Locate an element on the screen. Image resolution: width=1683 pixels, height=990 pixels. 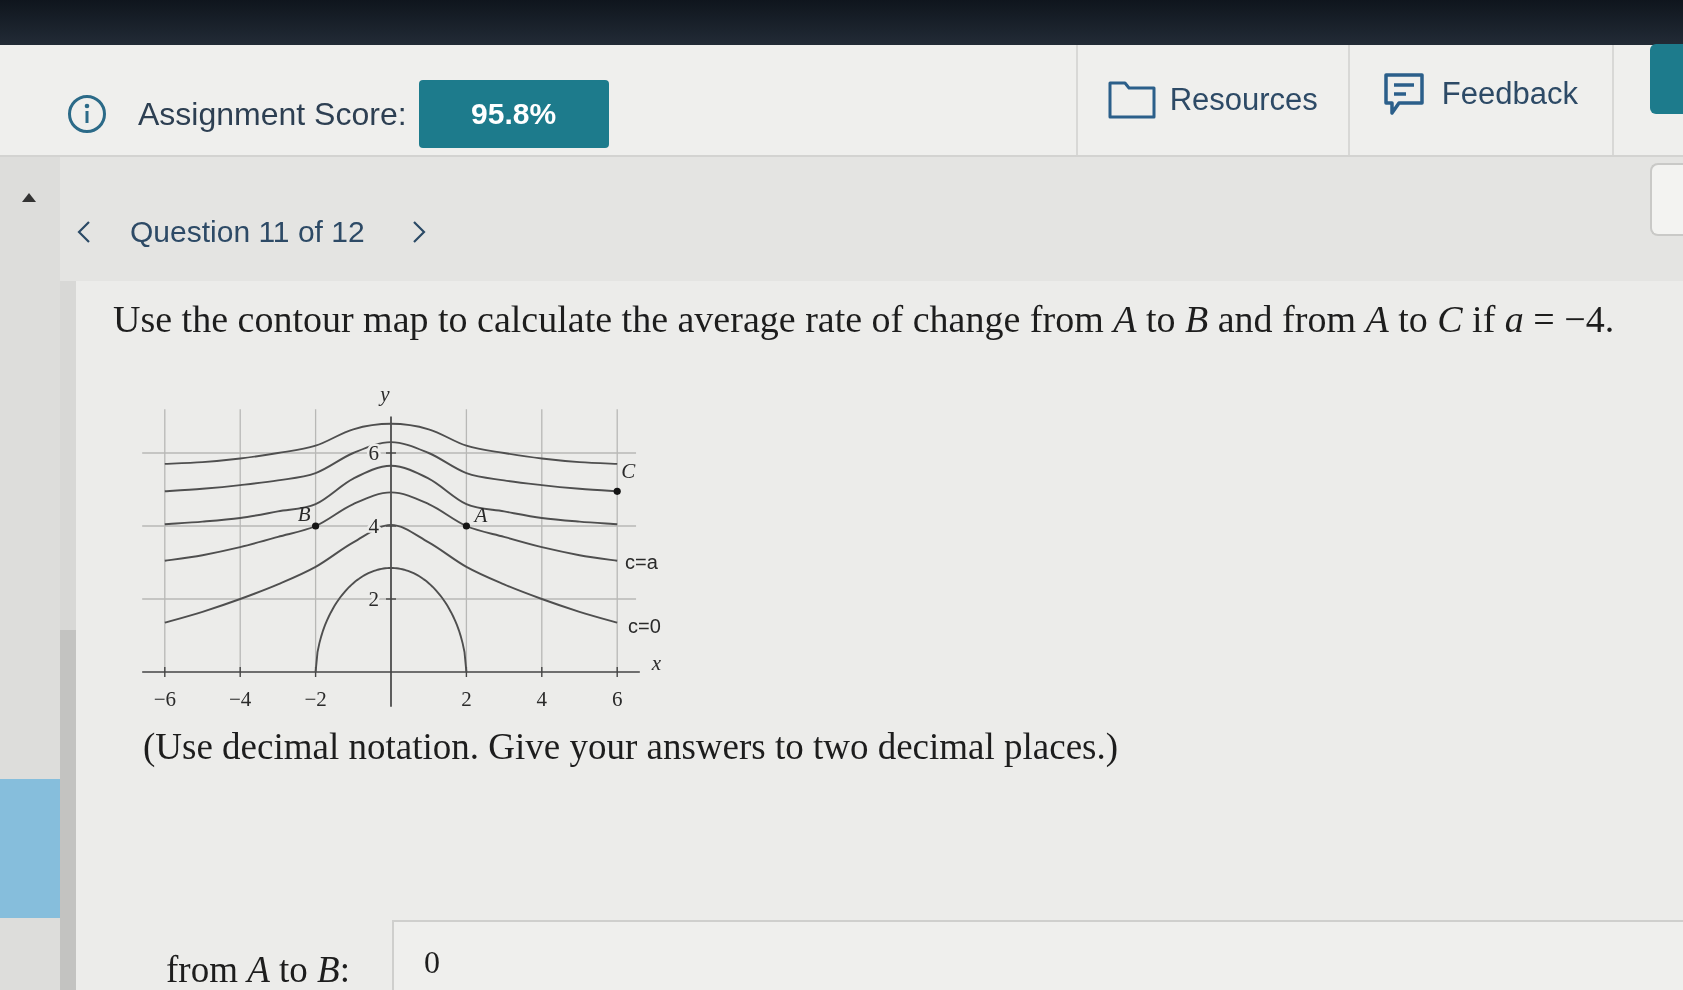
info-icon is located at coordinates (87, 114).